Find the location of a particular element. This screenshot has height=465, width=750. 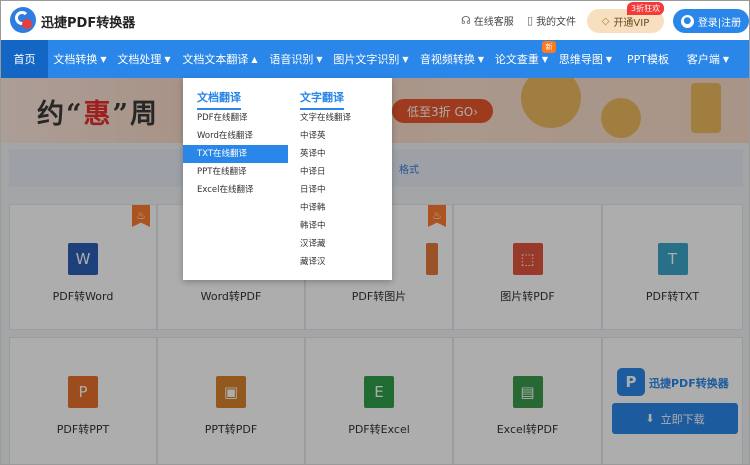

login-register-button: ● 登录|注册 is located at coordinates (711, 21).